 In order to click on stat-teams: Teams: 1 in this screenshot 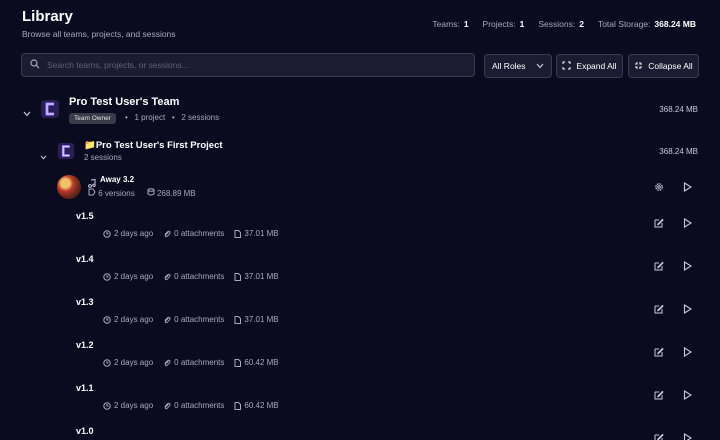, I will do `click(450, 24)`.